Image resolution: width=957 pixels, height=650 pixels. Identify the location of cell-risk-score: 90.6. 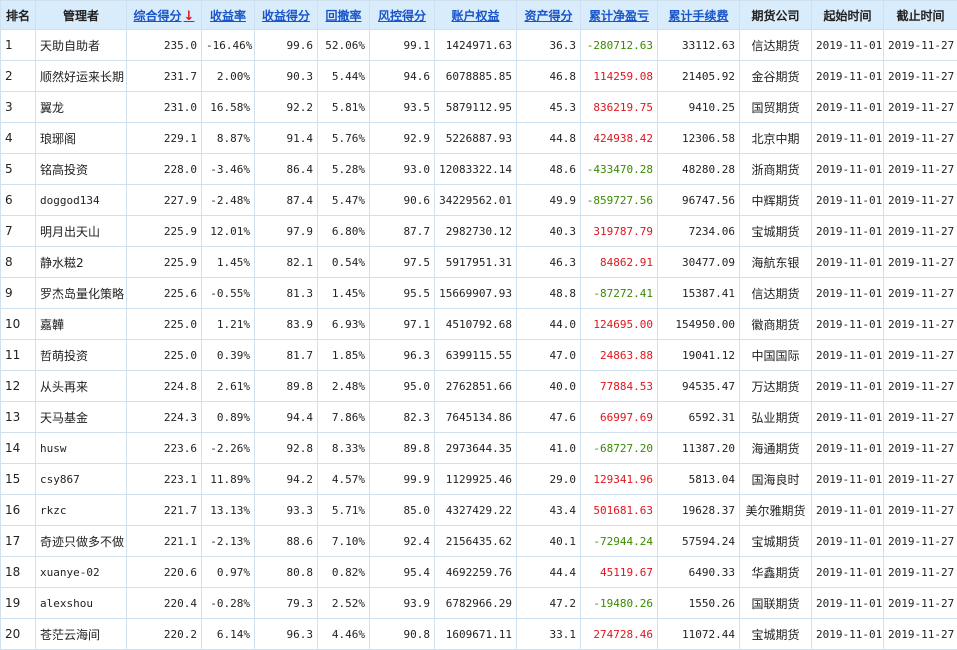
(402, 200).